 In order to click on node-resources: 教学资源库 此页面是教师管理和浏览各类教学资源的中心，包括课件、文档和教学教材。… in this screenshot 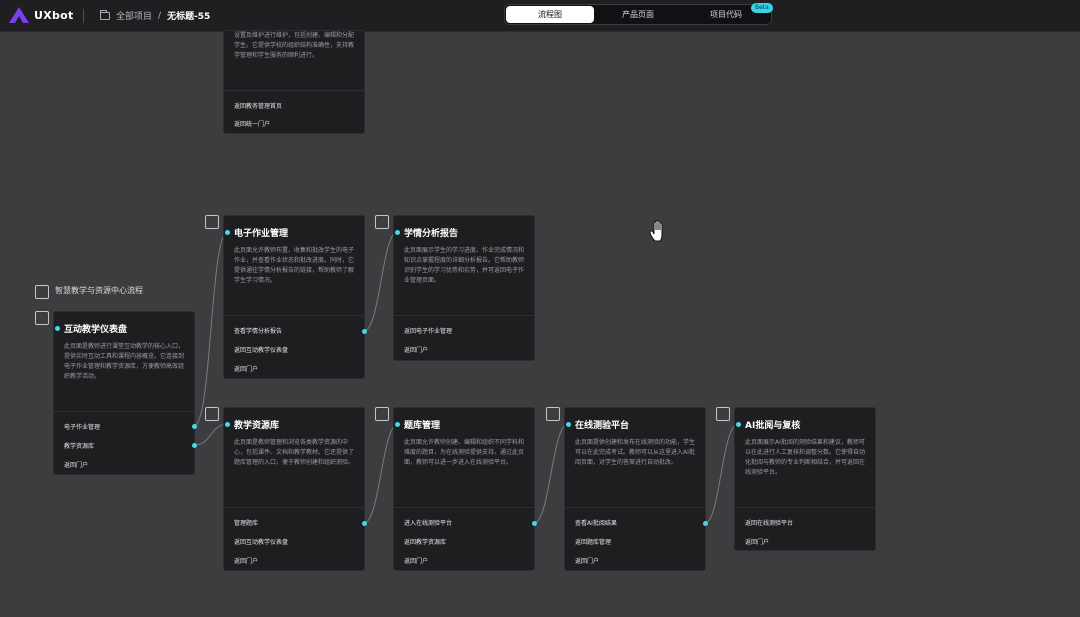, I will do `click(295, 489)`.